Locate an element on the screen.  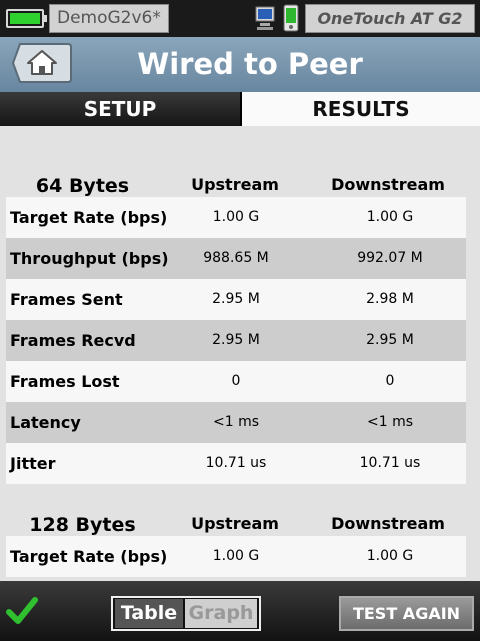
downstream-value: 10.71 us is located at coordinates (390, 463).